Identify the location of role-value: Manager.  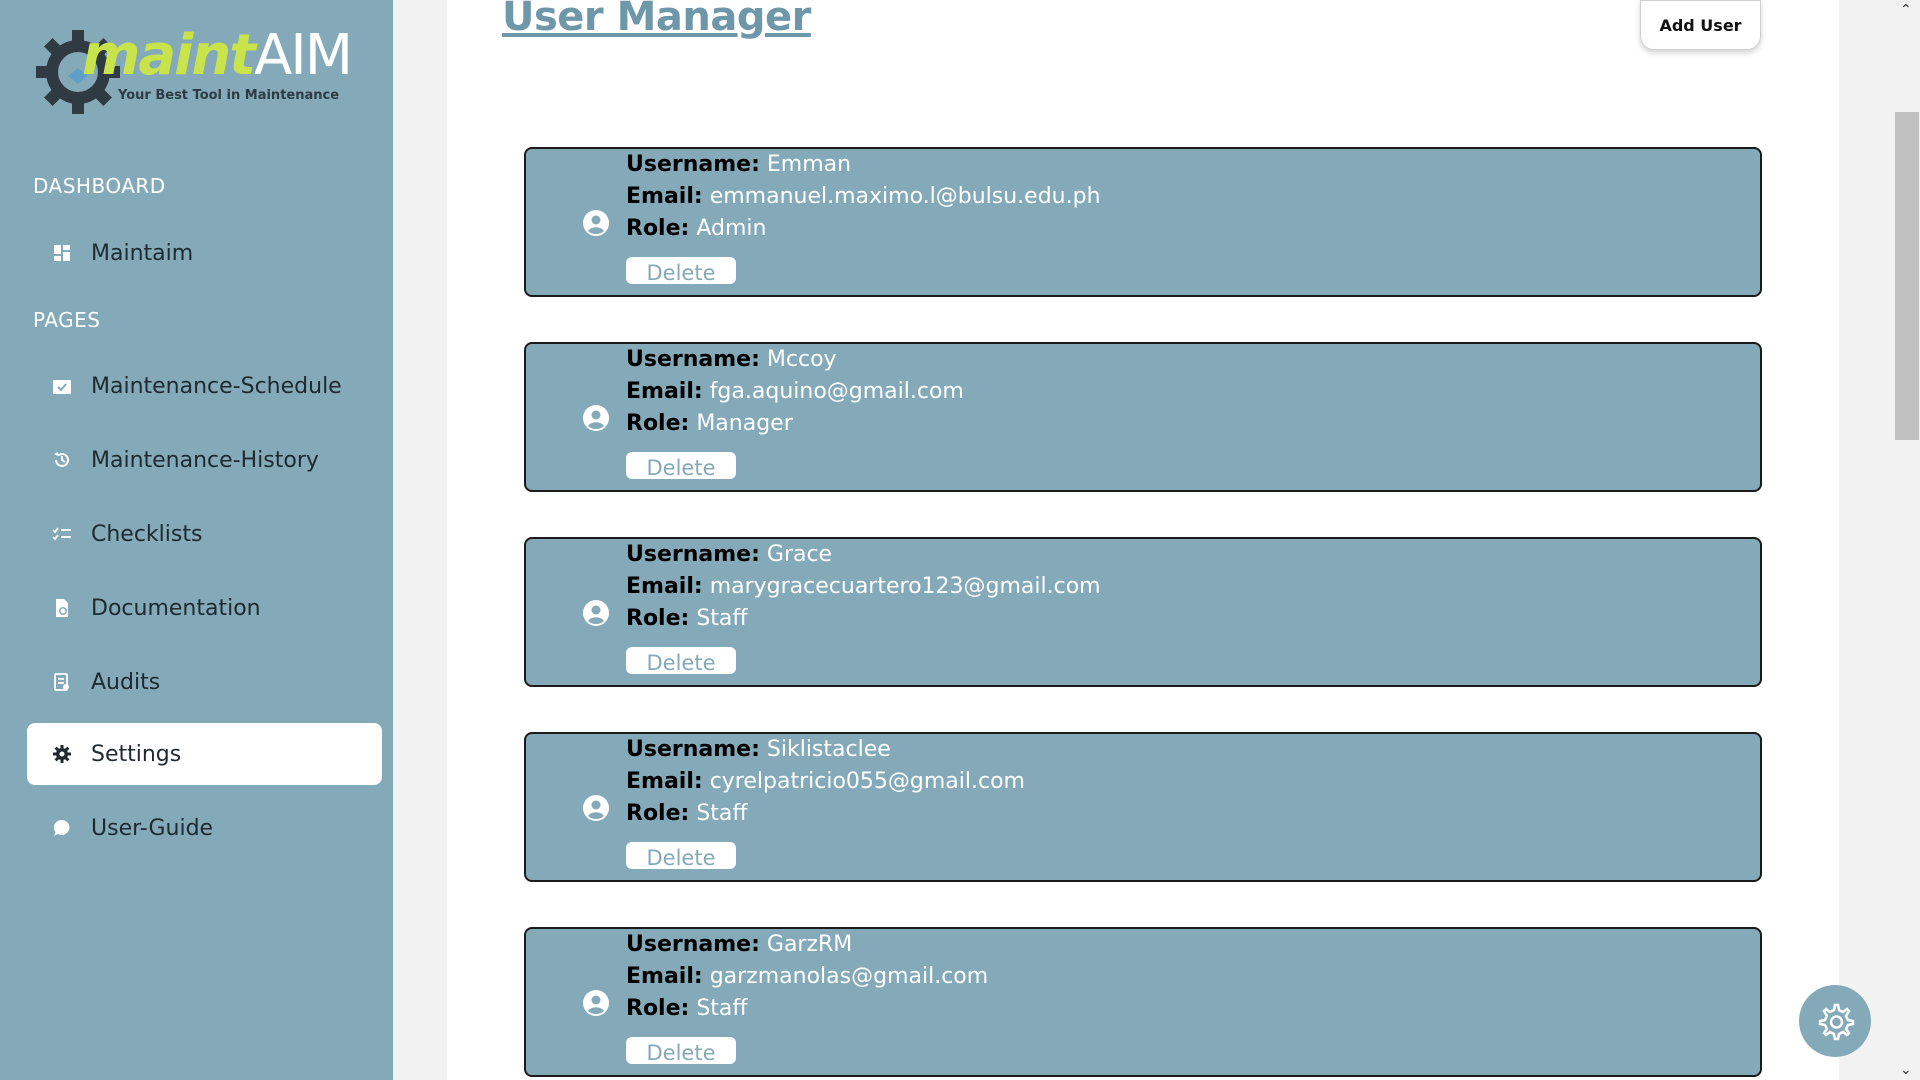
(744, 423).